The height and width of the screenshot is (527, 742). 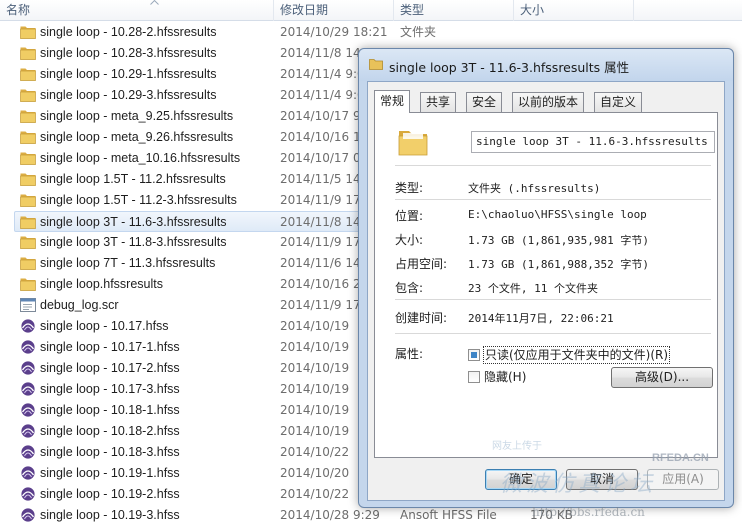 I want to click on file-name: single loop - 10.17.hfss, so click(x=104, y=326).